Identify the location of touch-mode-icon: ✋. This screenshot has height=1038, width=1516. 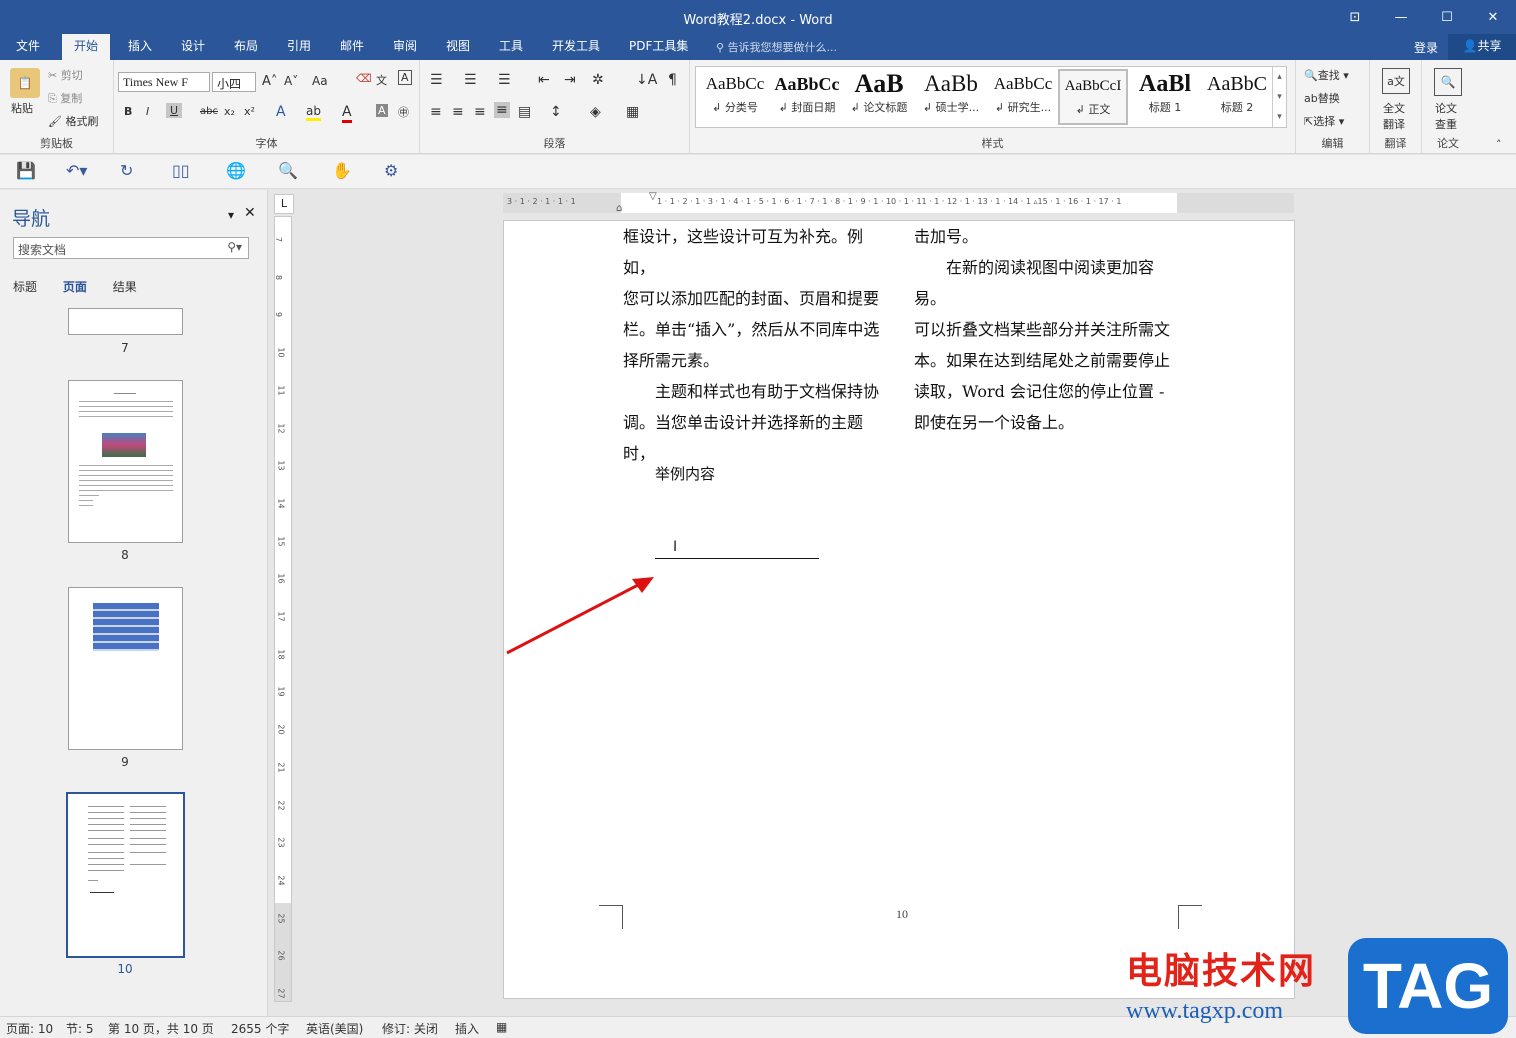
(342, 170).